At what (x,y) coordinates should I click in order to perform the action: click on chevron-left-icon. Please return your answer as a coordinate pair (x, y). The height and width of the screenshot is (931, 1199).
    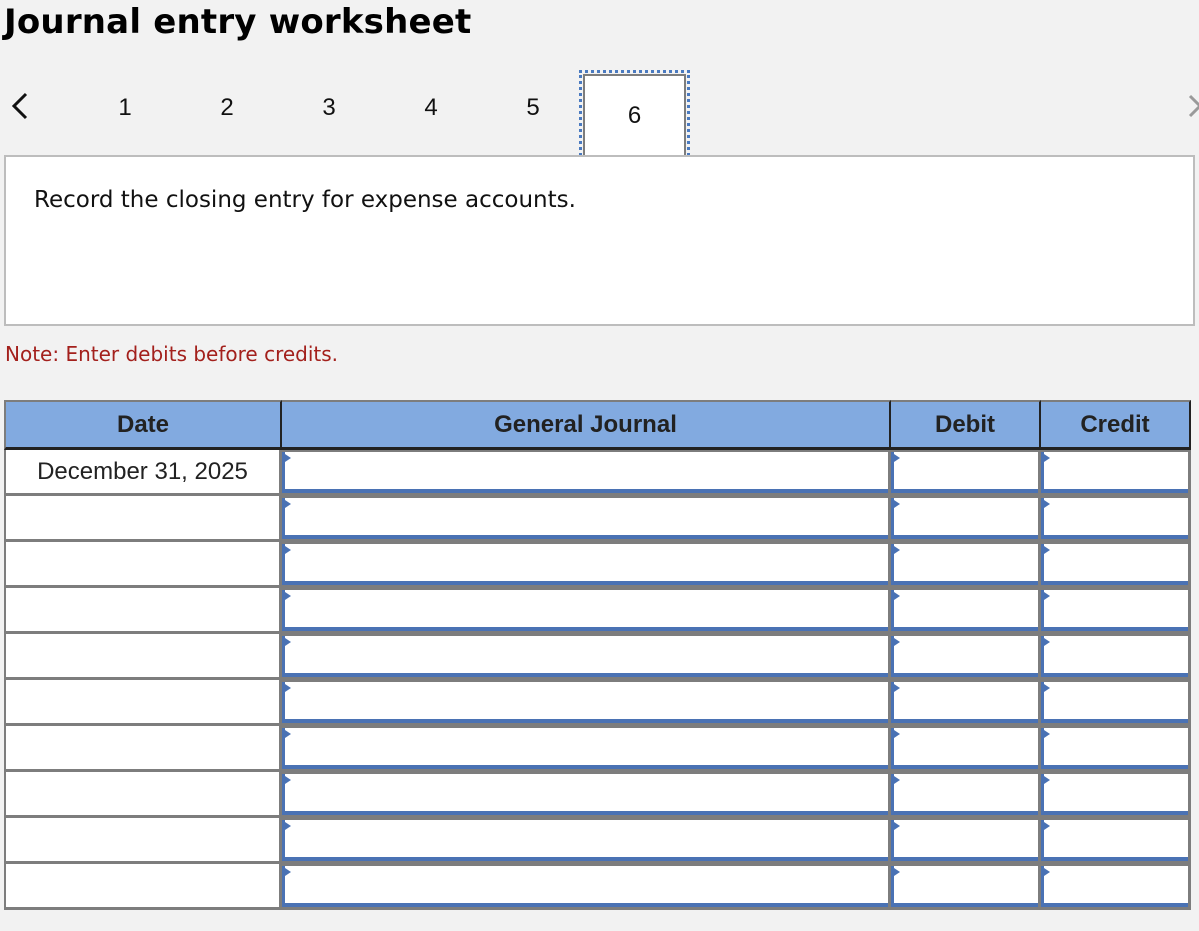
    Looking at the image, I should click on (19, 106).